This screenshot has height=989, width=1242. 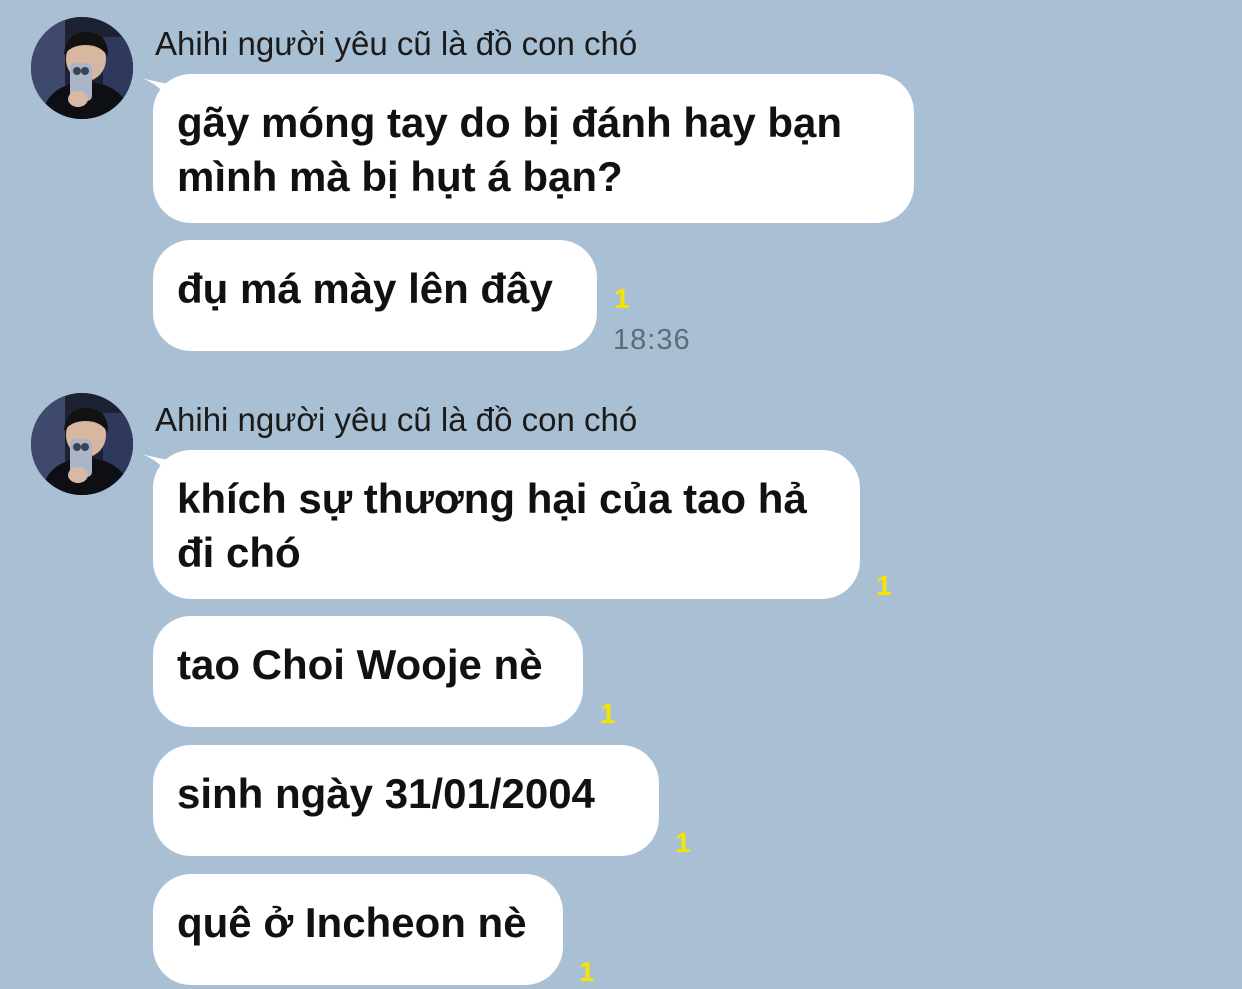 I want to click on message-text: đụ má mày lên đây, so click(x=365, y=288).